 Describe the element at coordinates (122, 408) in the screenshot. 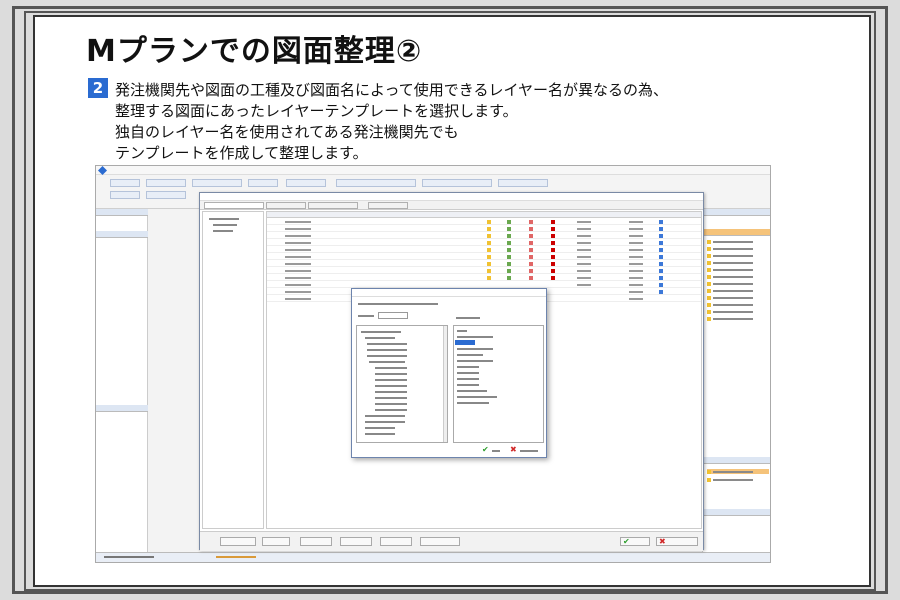

I see `left-panel-header` at that location.